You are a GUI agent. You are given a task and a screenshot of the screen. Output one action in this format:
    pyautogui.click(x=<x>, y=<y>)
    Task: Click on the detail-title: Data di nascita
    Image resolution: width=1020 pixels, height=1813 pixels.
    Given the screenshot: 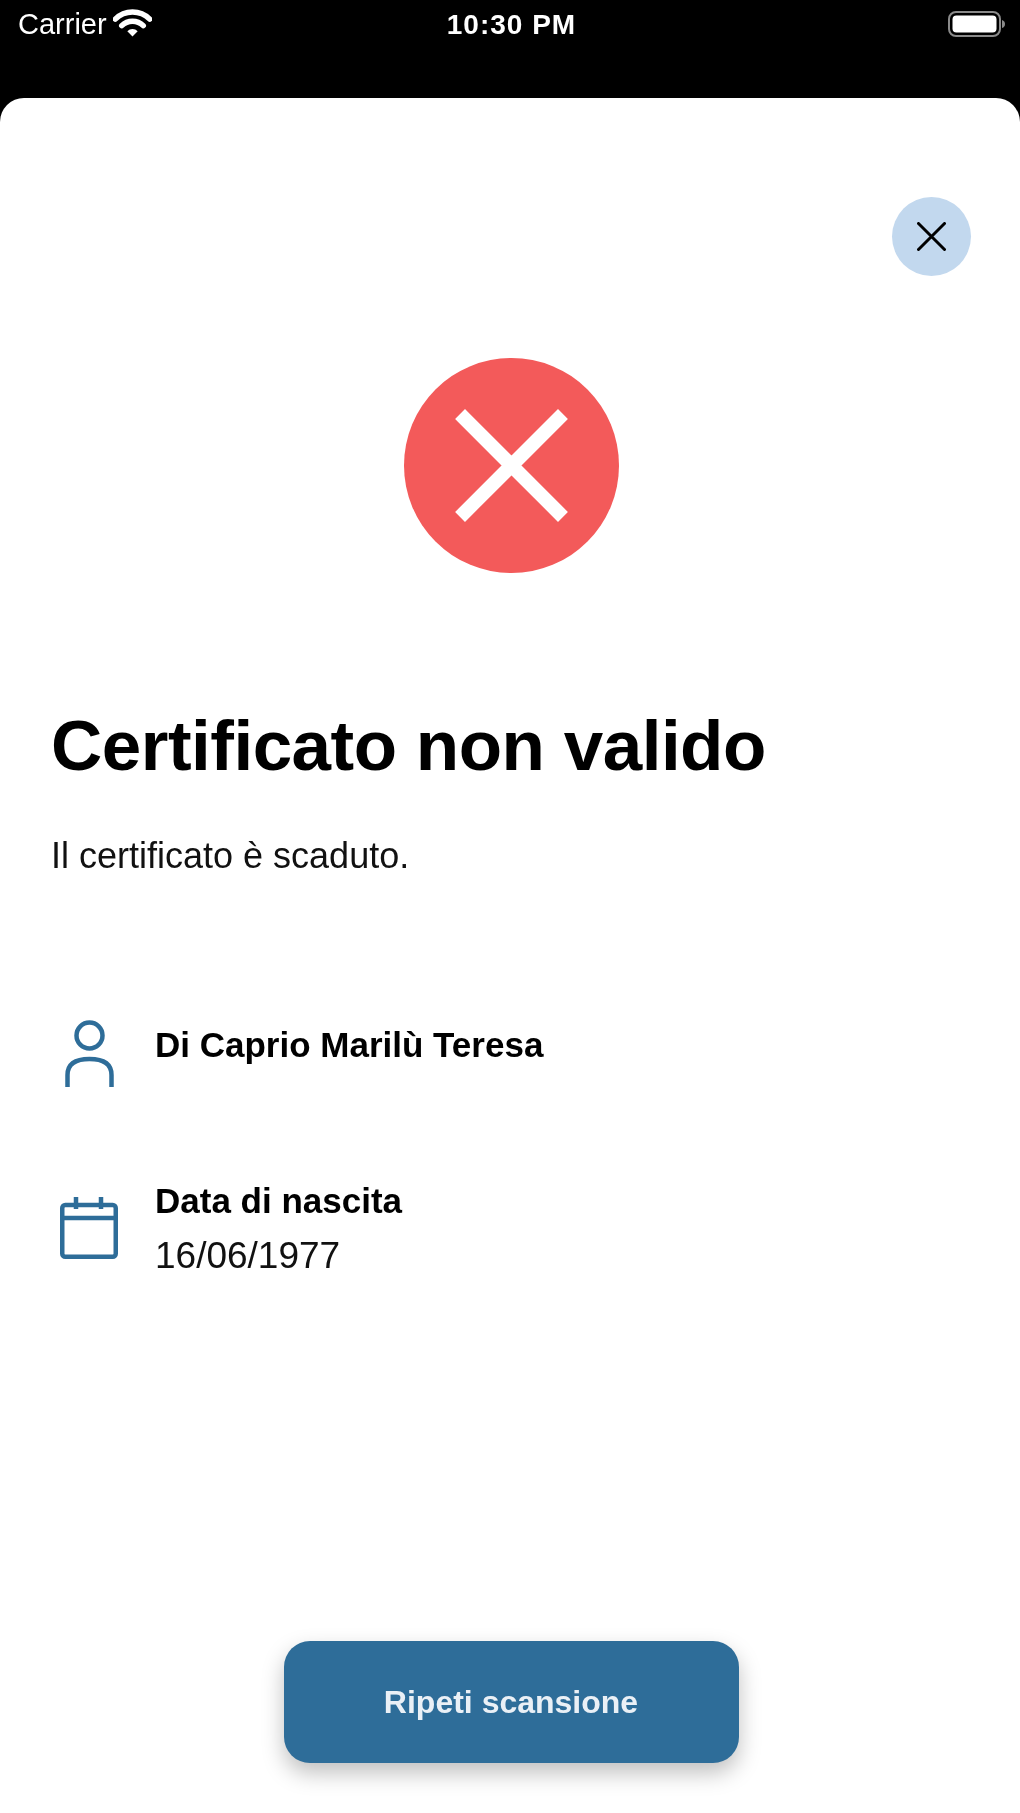 What is the action you would take?
    pyautogui.click(x=279, y=1201)
    